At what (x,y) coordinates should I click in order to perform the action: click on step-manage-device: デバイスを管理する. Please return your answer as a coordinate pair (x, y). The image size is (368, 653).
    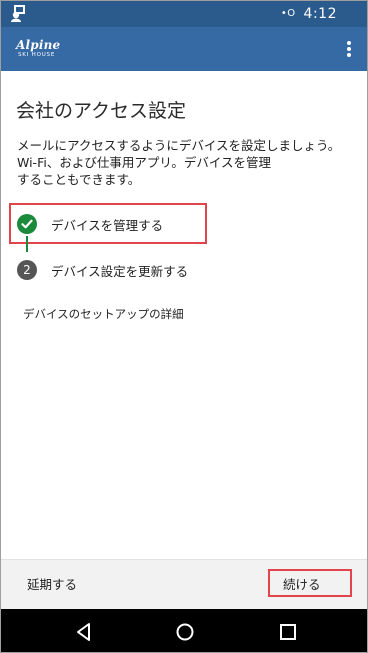
    Looking at the image, I should click on (90, 224).